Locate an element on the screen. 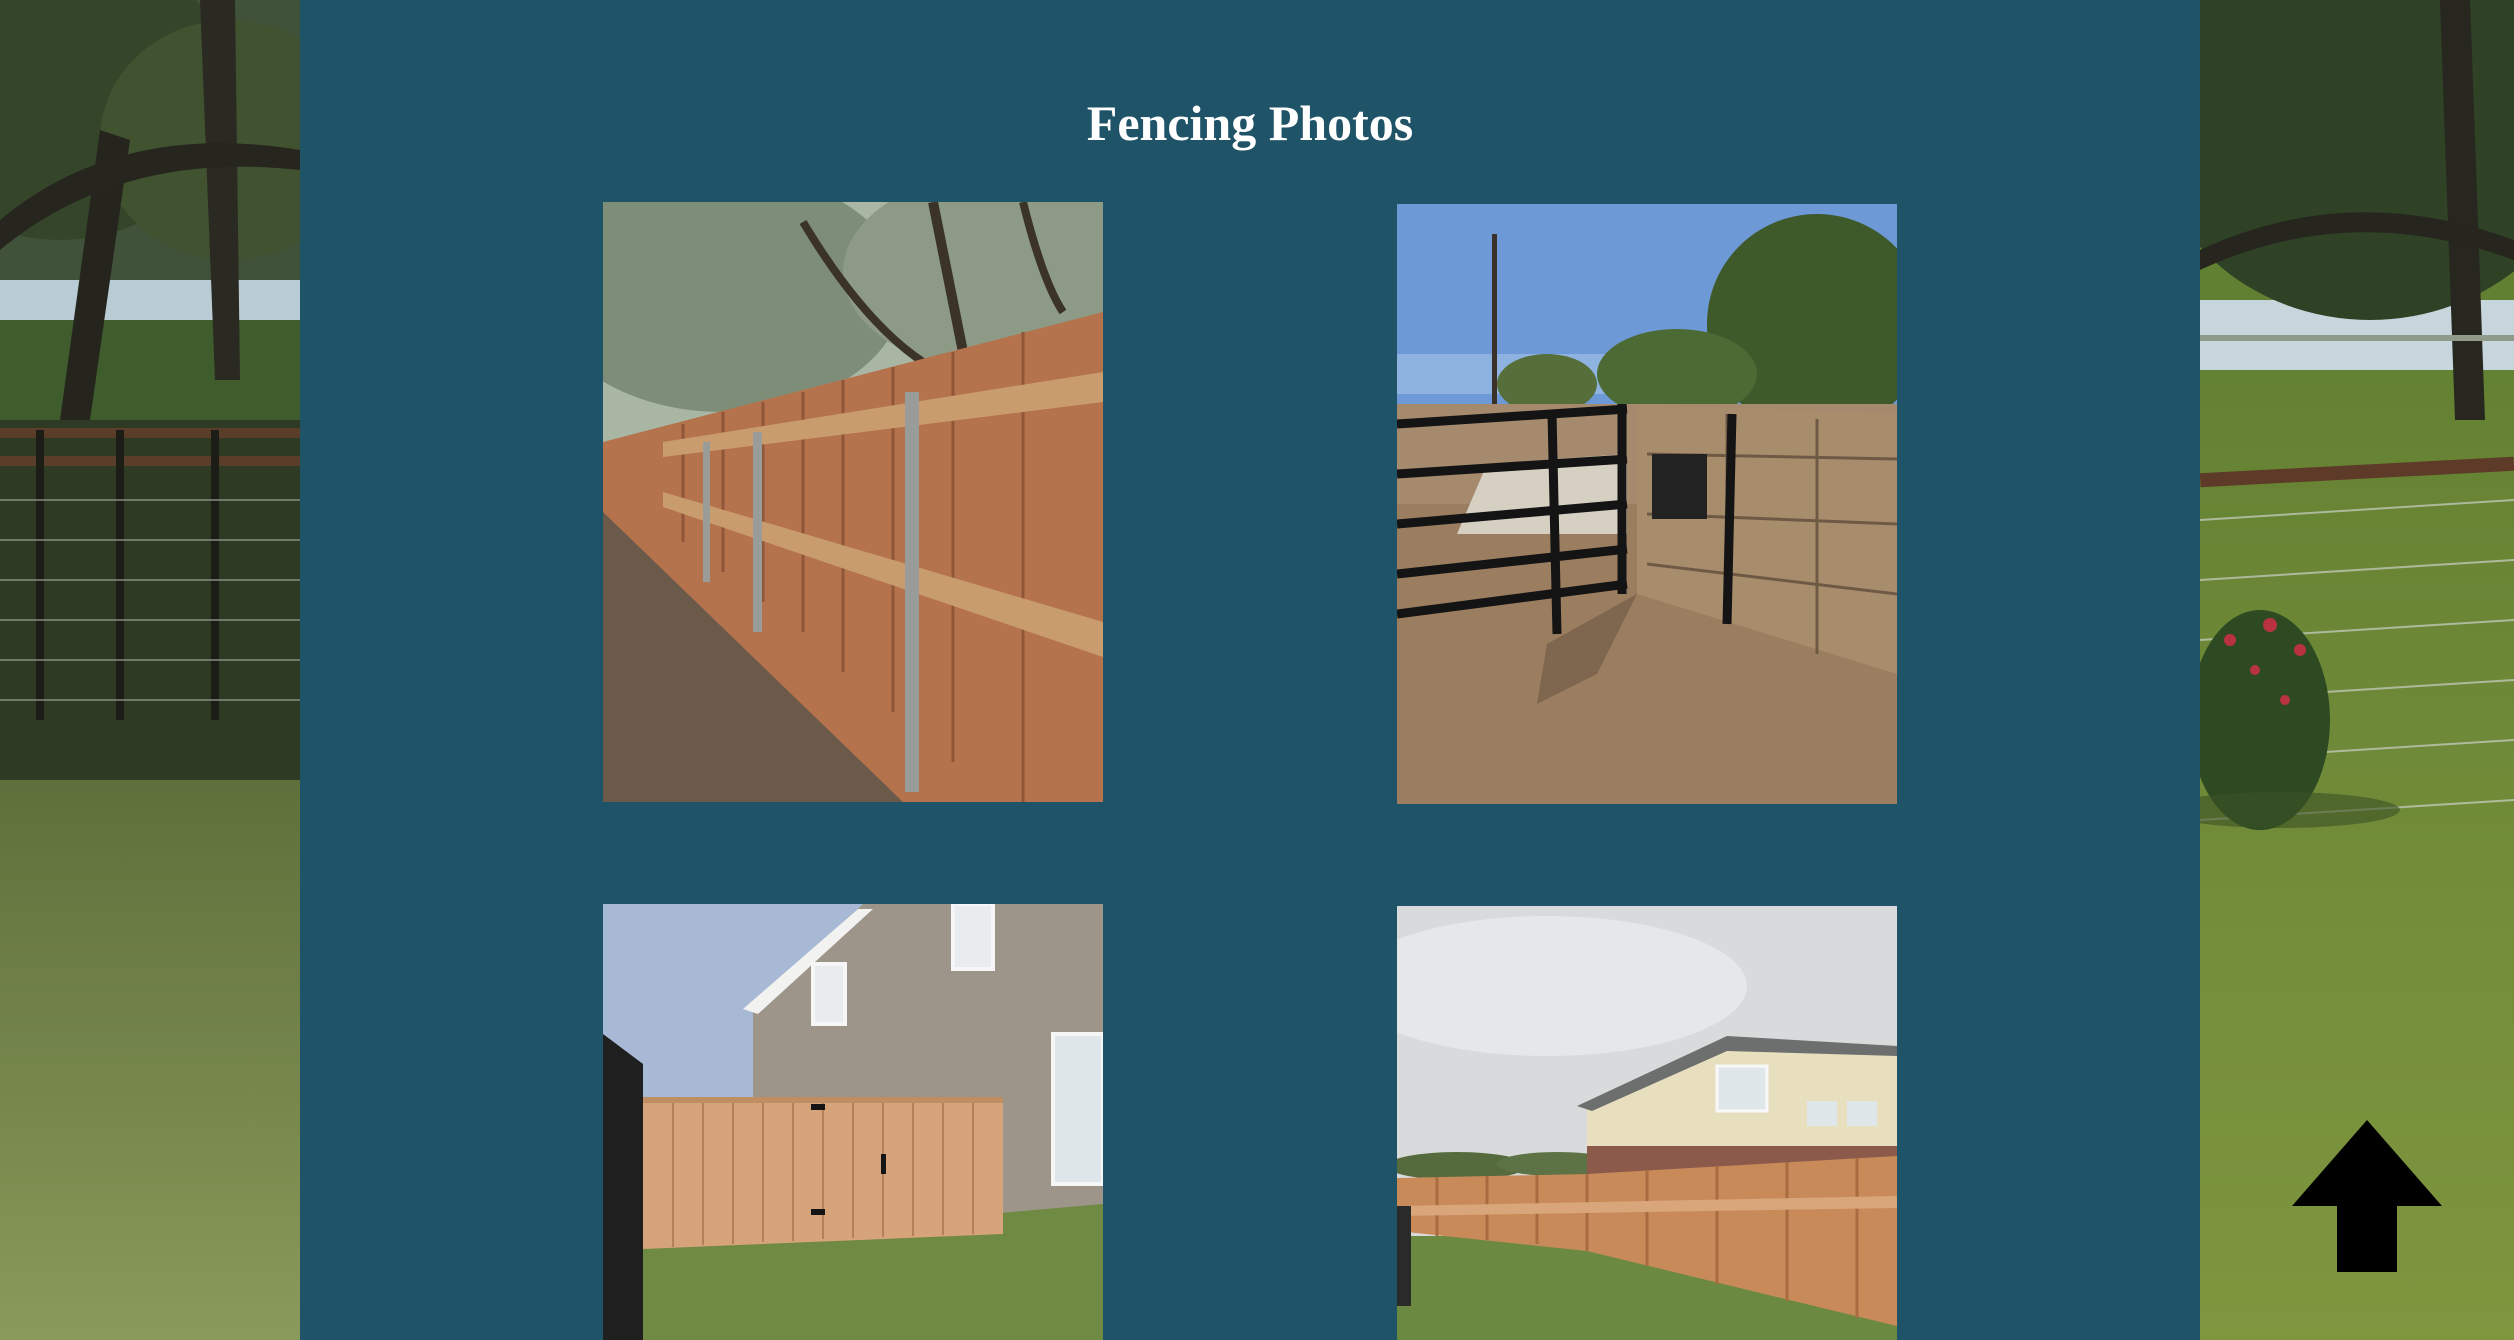 The width and height of the screenshot is (2514, 1340). fence-photo-wood-privacy is located at coordinates (853, 502).